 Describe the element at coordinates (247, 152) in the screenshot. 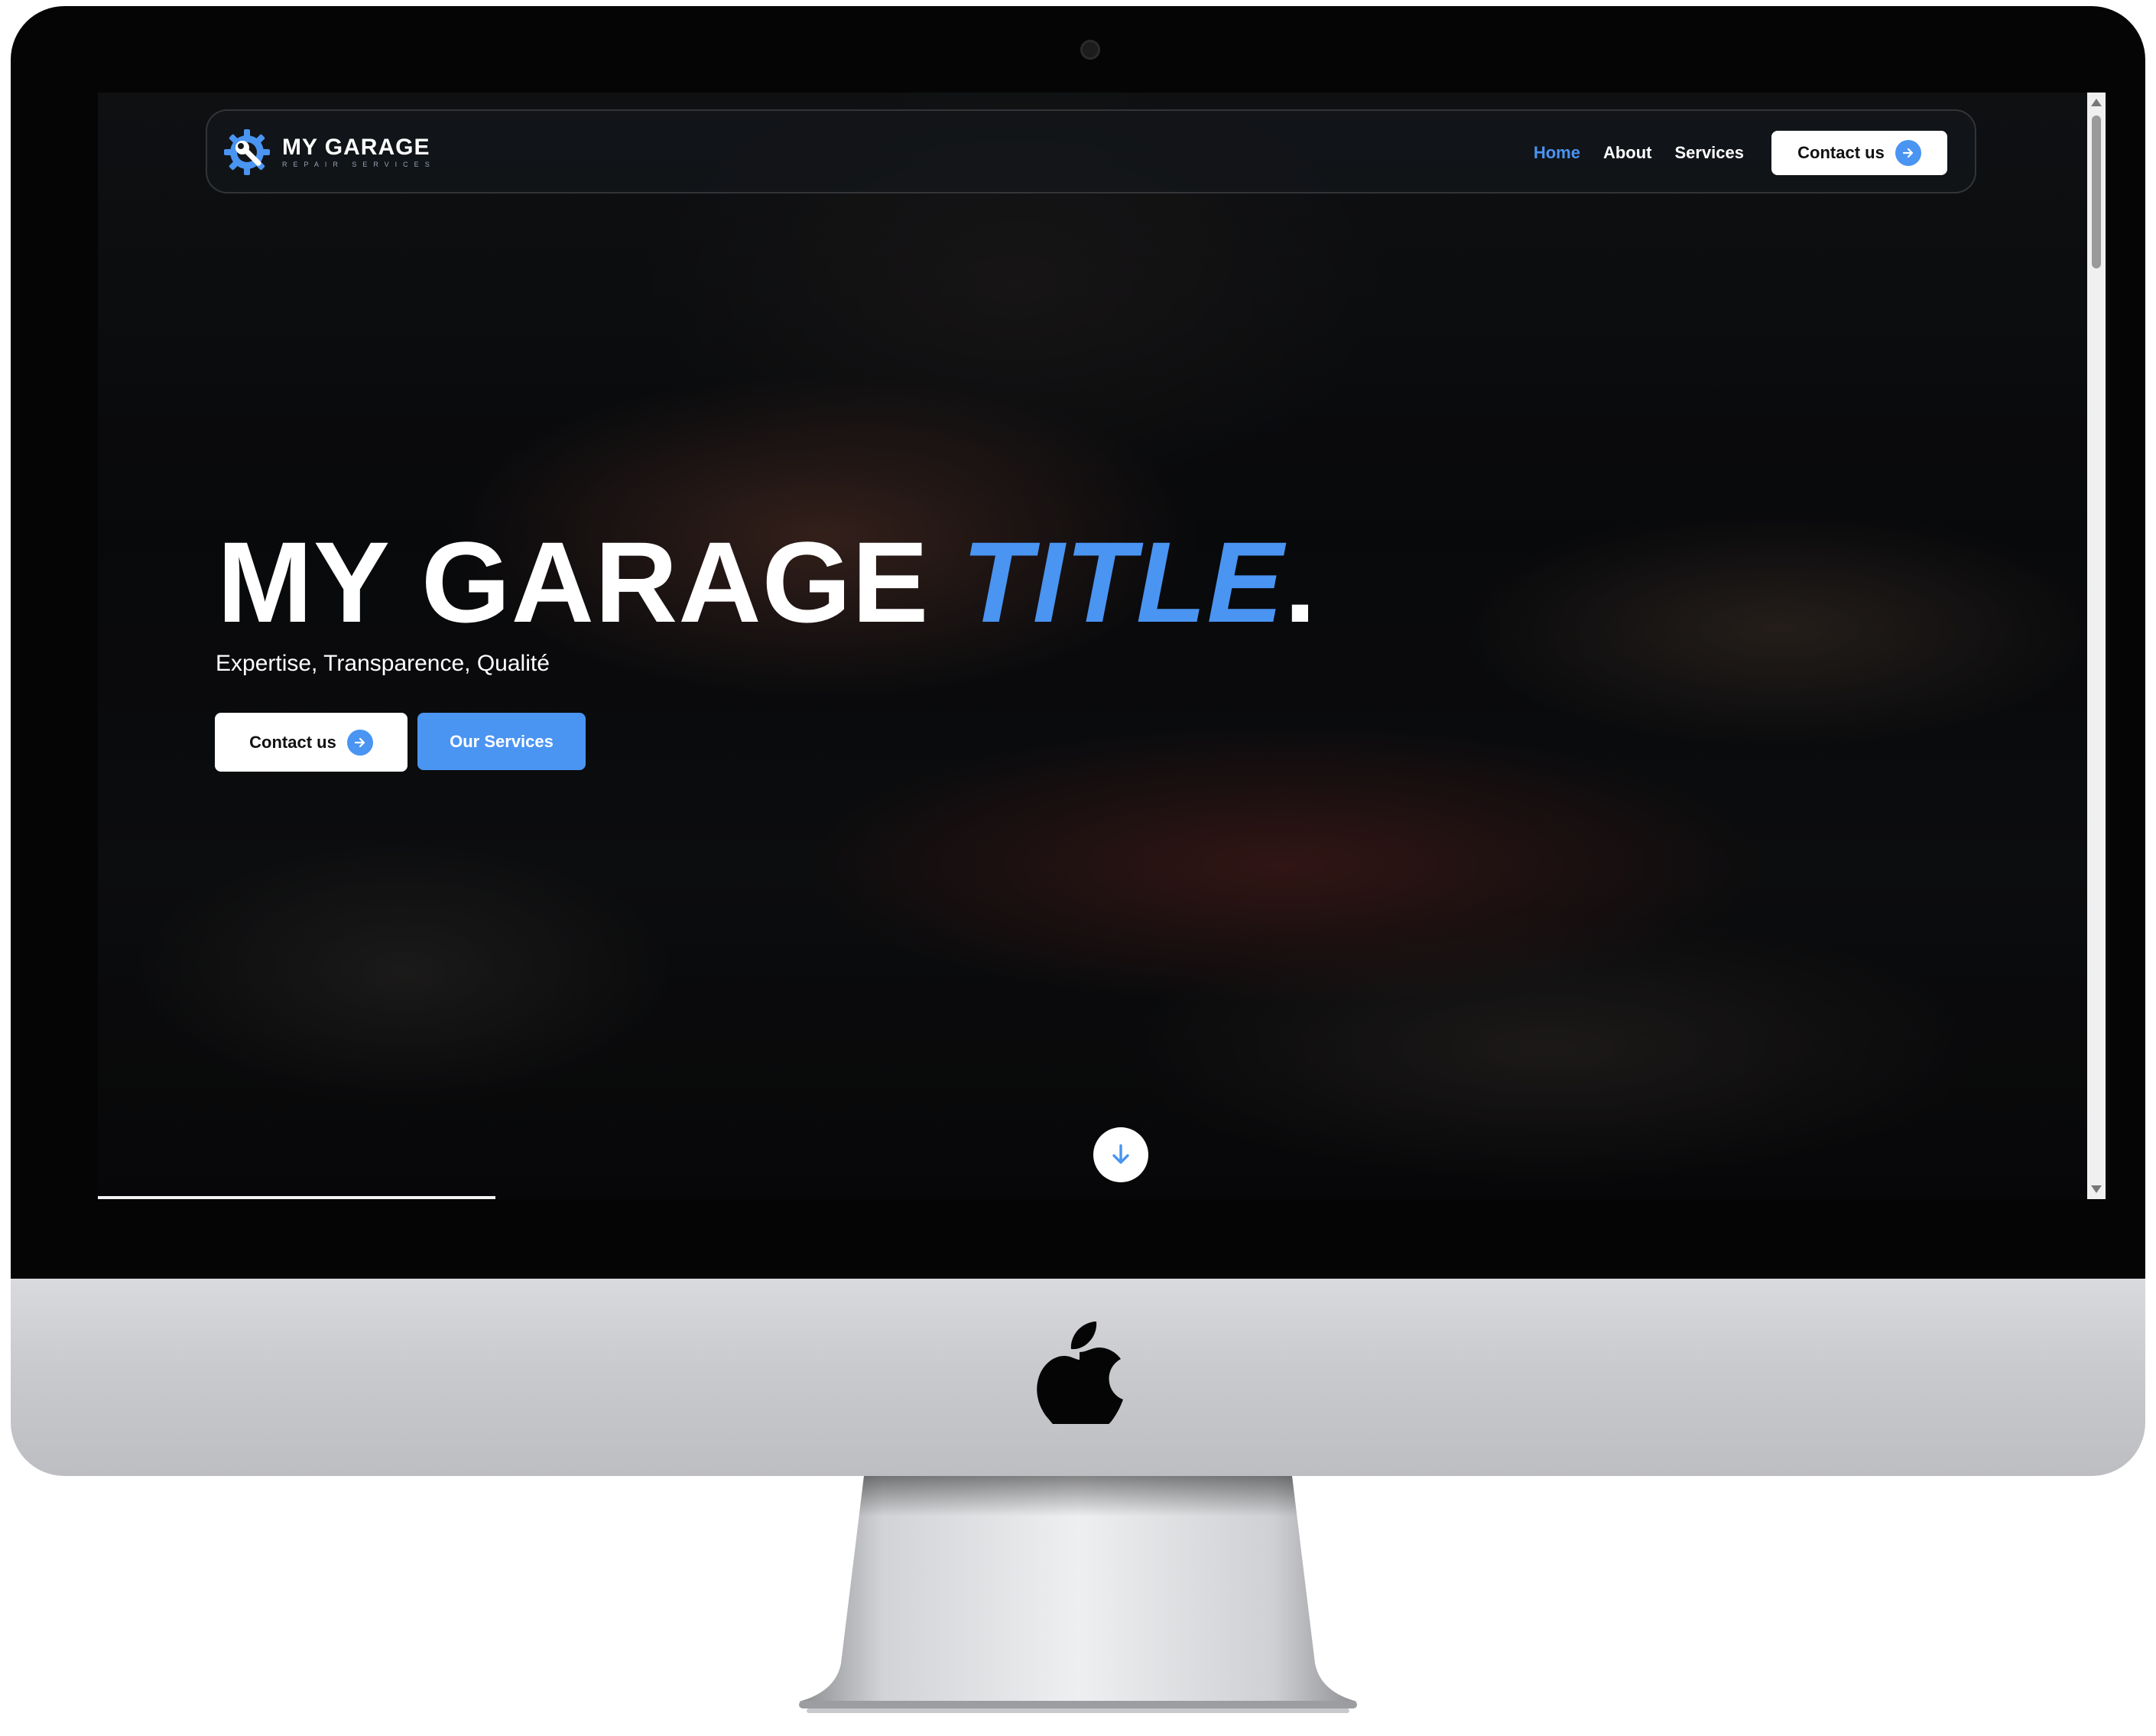

I see `gear-wrench-icon` at that location.